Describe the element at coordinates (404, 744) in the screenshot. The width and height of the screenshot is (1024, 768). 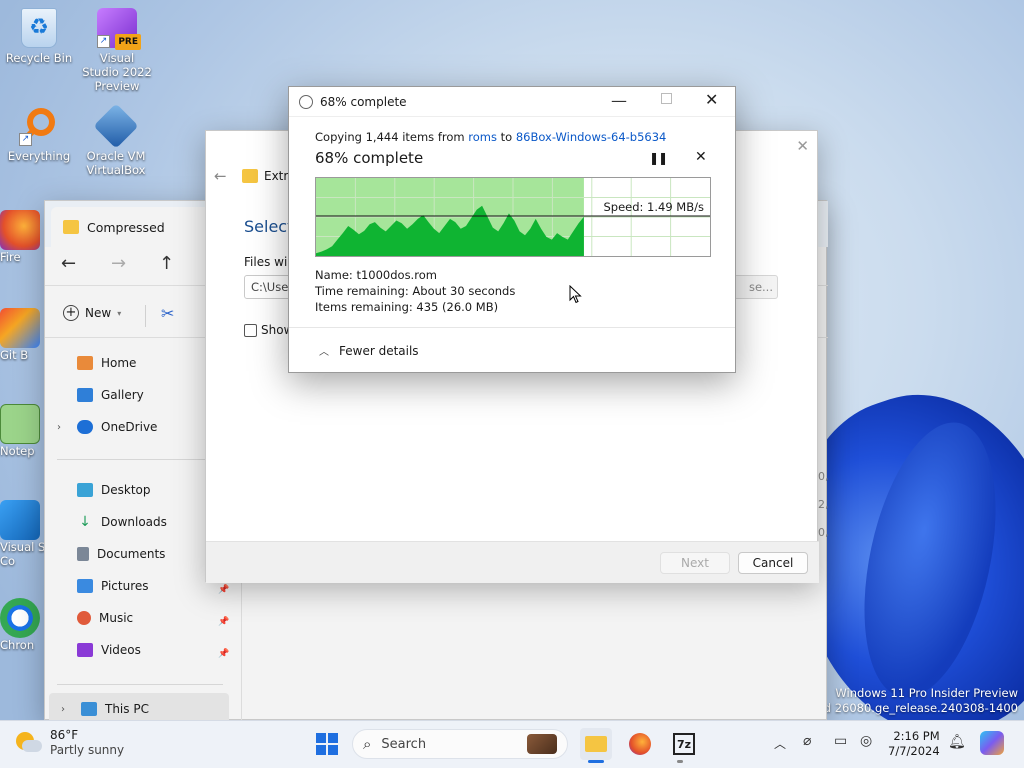
I see `search-placeholder: Search` at that location.